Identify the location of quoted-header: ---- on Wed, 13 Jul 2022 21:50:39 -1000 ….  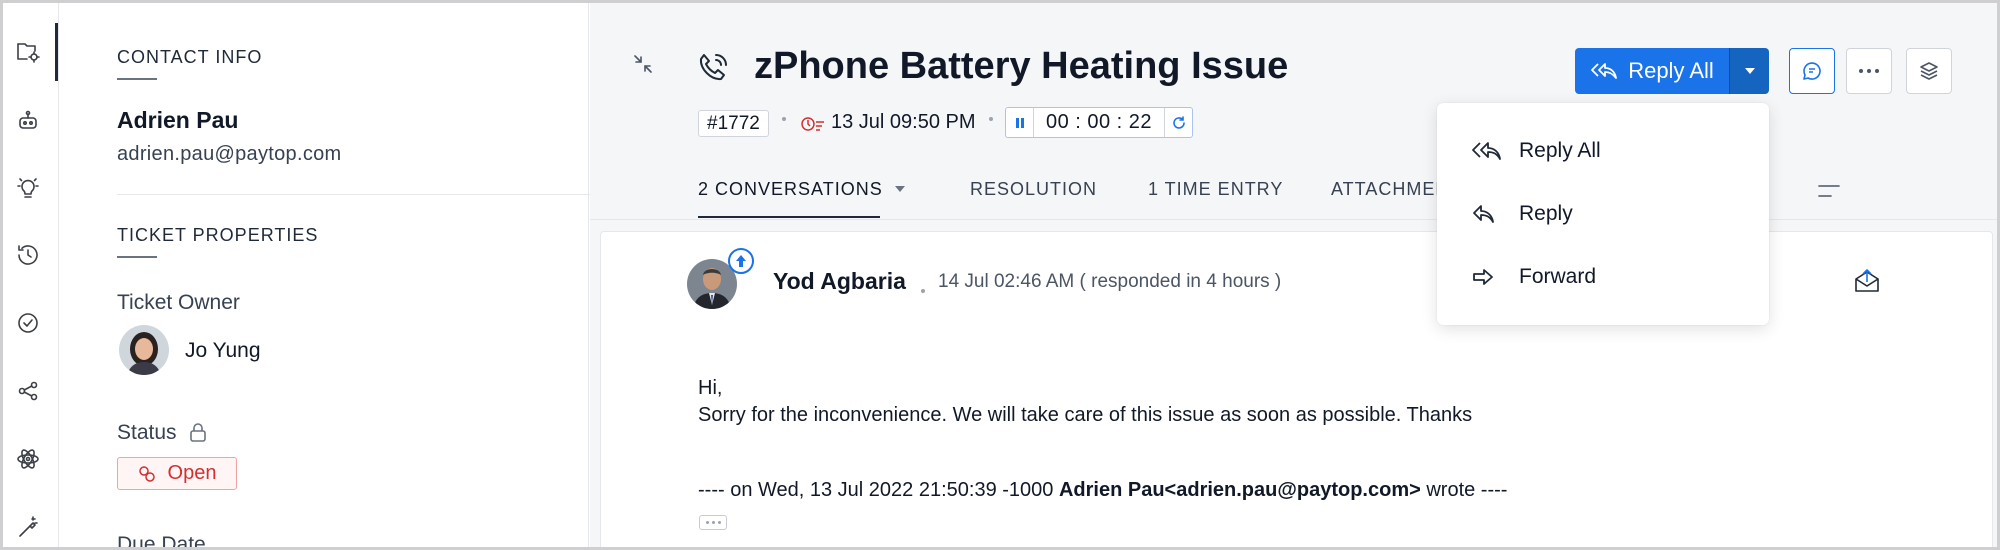
(1102, 490).